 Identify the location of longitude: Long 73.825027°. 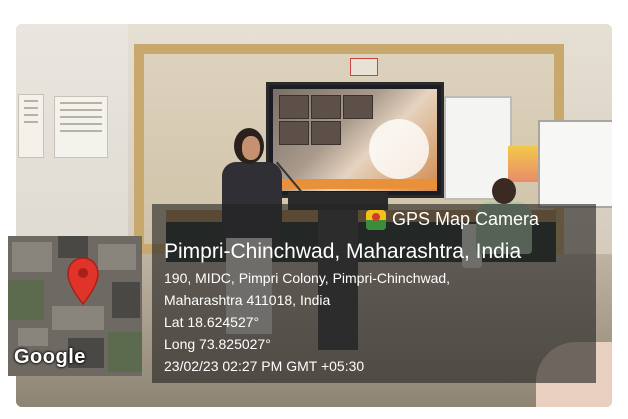
(217, 344).